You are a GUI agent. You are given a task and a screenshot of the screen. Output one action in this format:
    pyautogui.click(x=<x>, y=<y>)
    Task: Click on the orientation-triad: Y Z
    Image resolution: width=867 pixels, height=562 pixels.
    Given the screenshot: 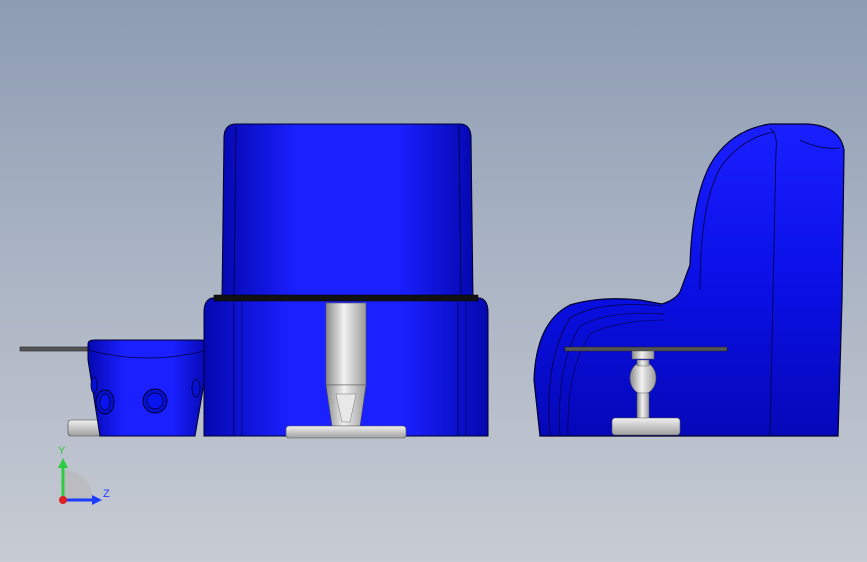 What is the action you would take?
    pyautogui.click(x=84, y=475)
    